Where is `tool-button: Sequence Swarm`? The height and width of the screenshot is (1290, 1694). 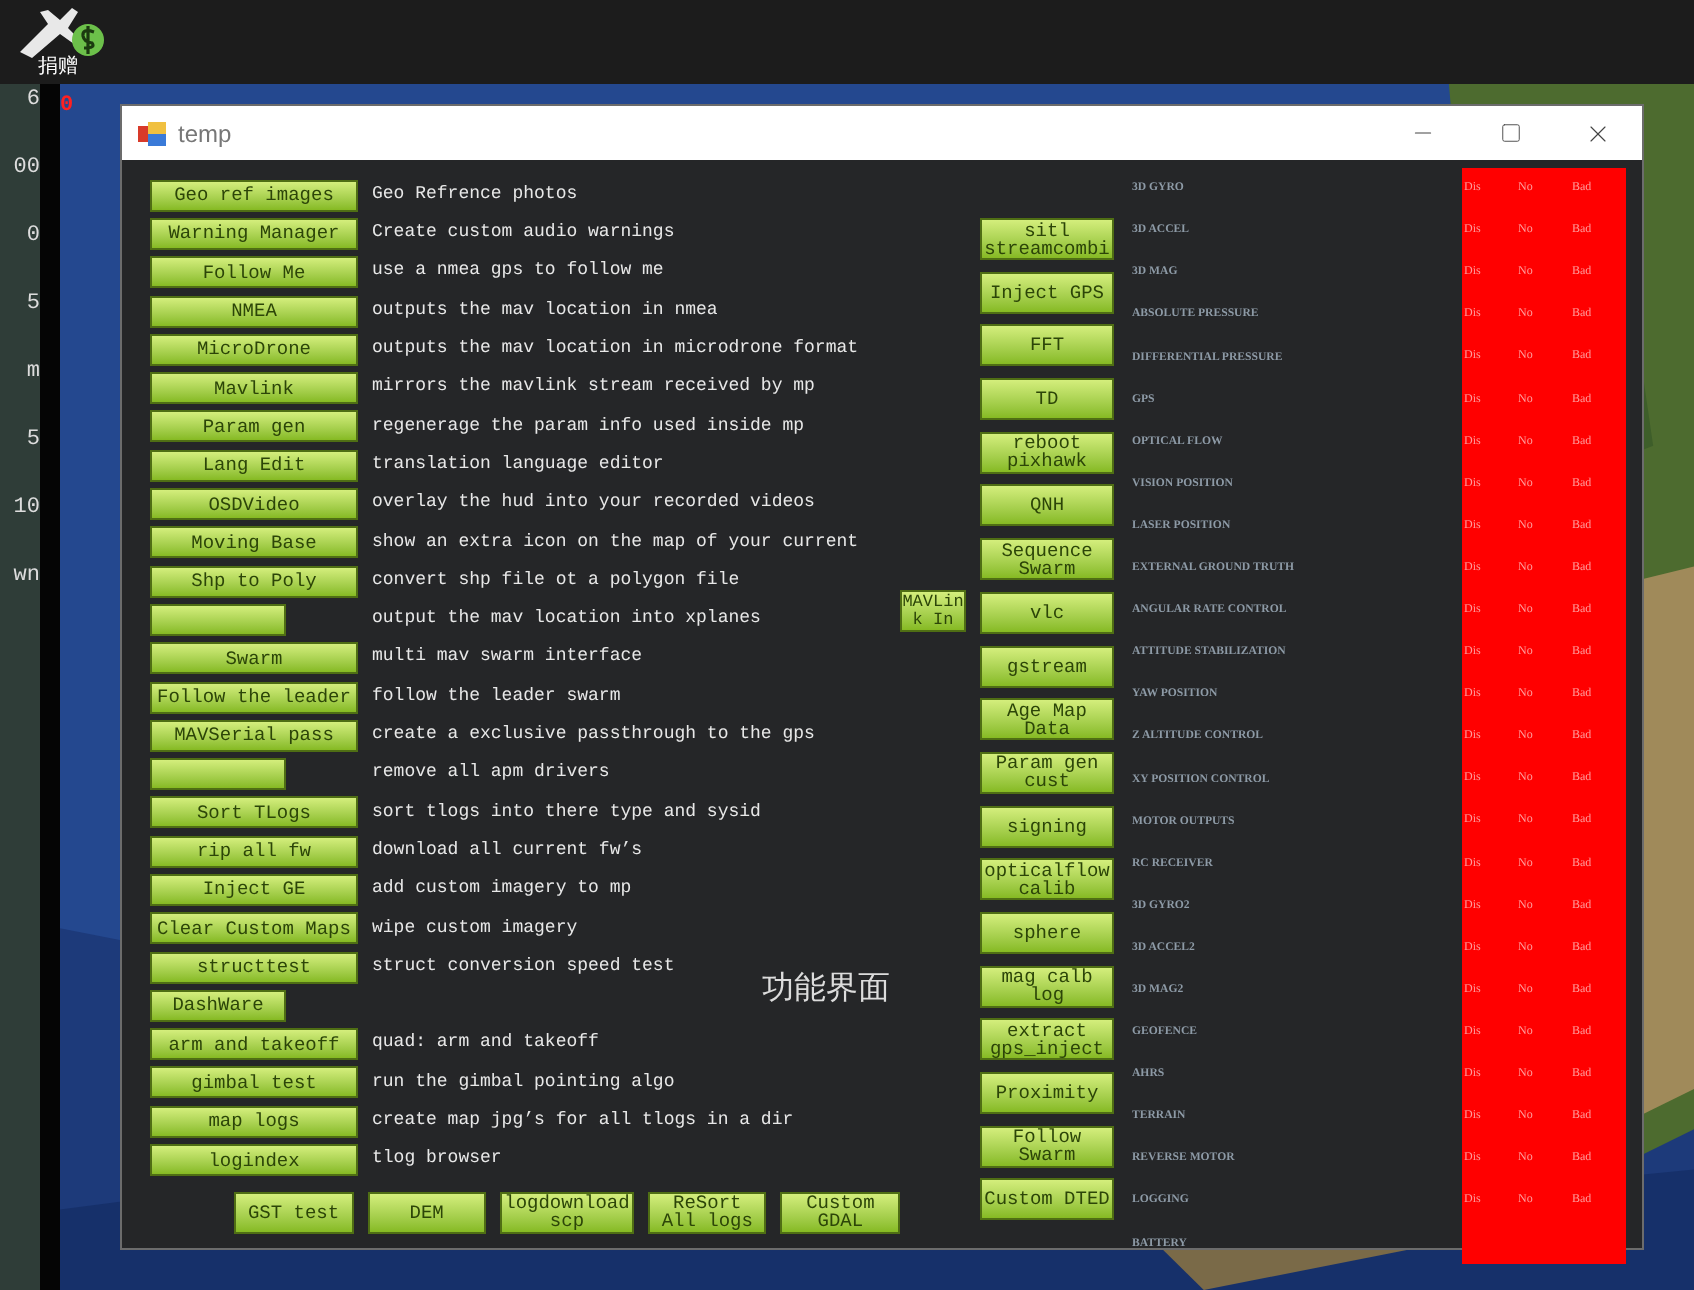 tool-button: Sequence Swarm is located at coordinates (1047, 559).